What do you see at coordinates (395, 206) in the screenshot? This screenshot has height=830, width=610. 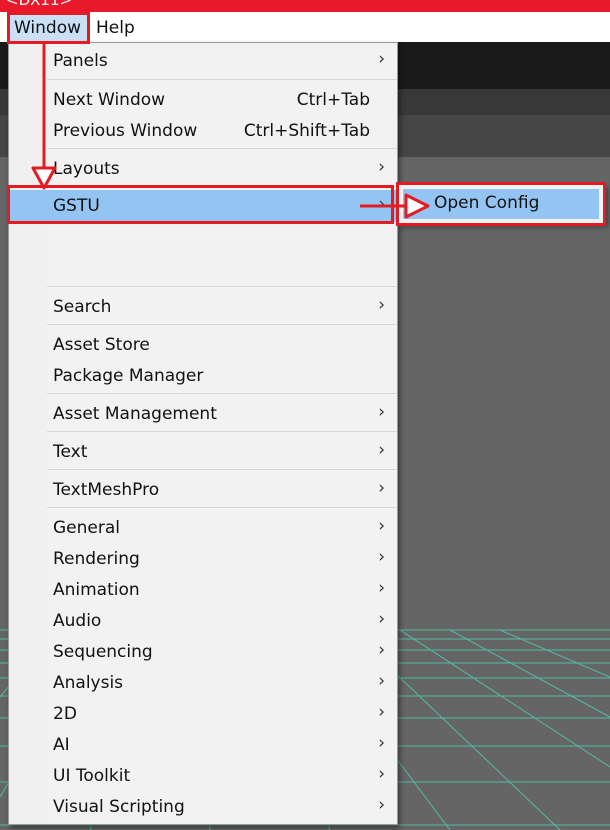 I see `arrow-right-icon` at bounding box center [395, 206].